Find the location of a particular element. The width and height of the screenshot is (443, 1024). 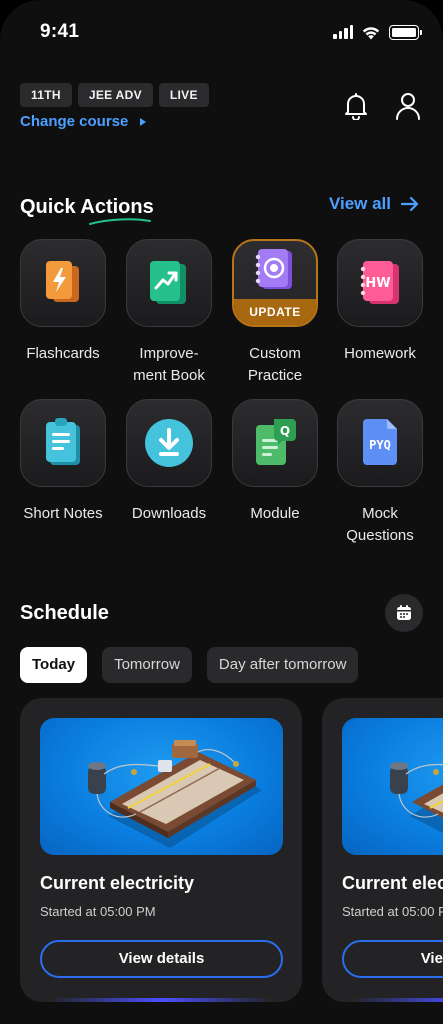

quick-action-improvement-book: Improve- ment Book is located at coordinates (169, 313).